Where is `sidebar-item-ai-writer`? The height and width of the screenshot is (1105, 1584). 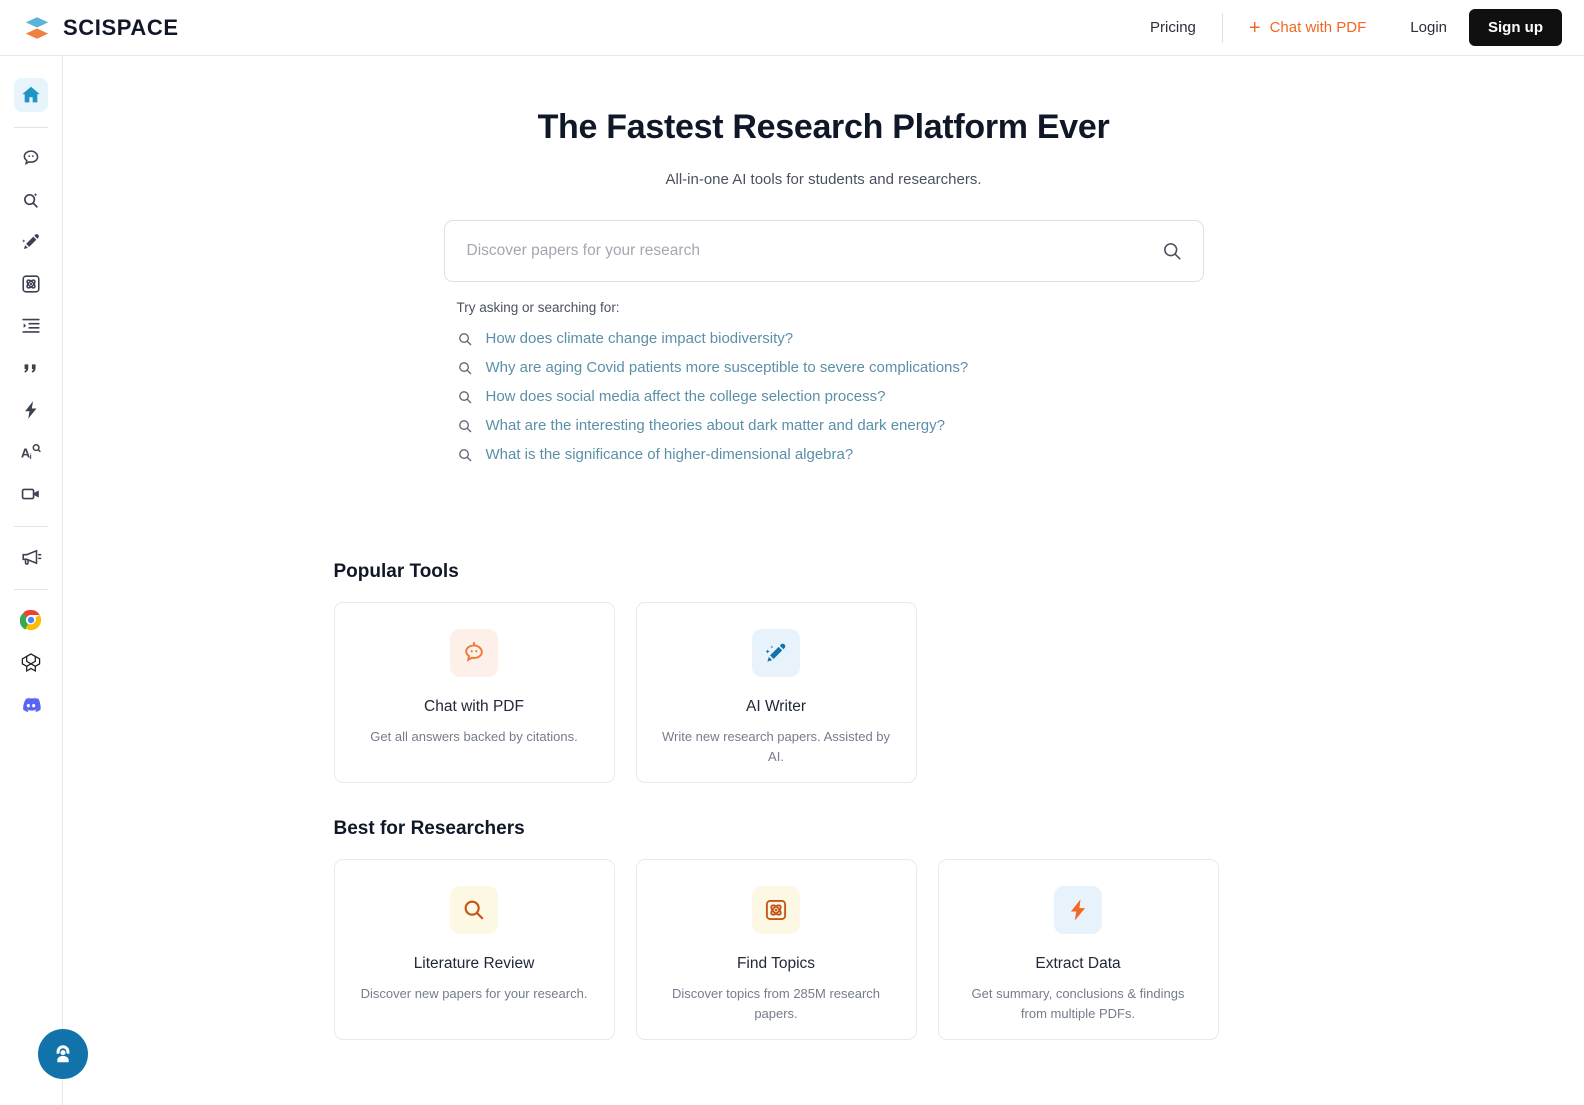
sidebar-item-ai-writer is located at coordinates (31, 242).